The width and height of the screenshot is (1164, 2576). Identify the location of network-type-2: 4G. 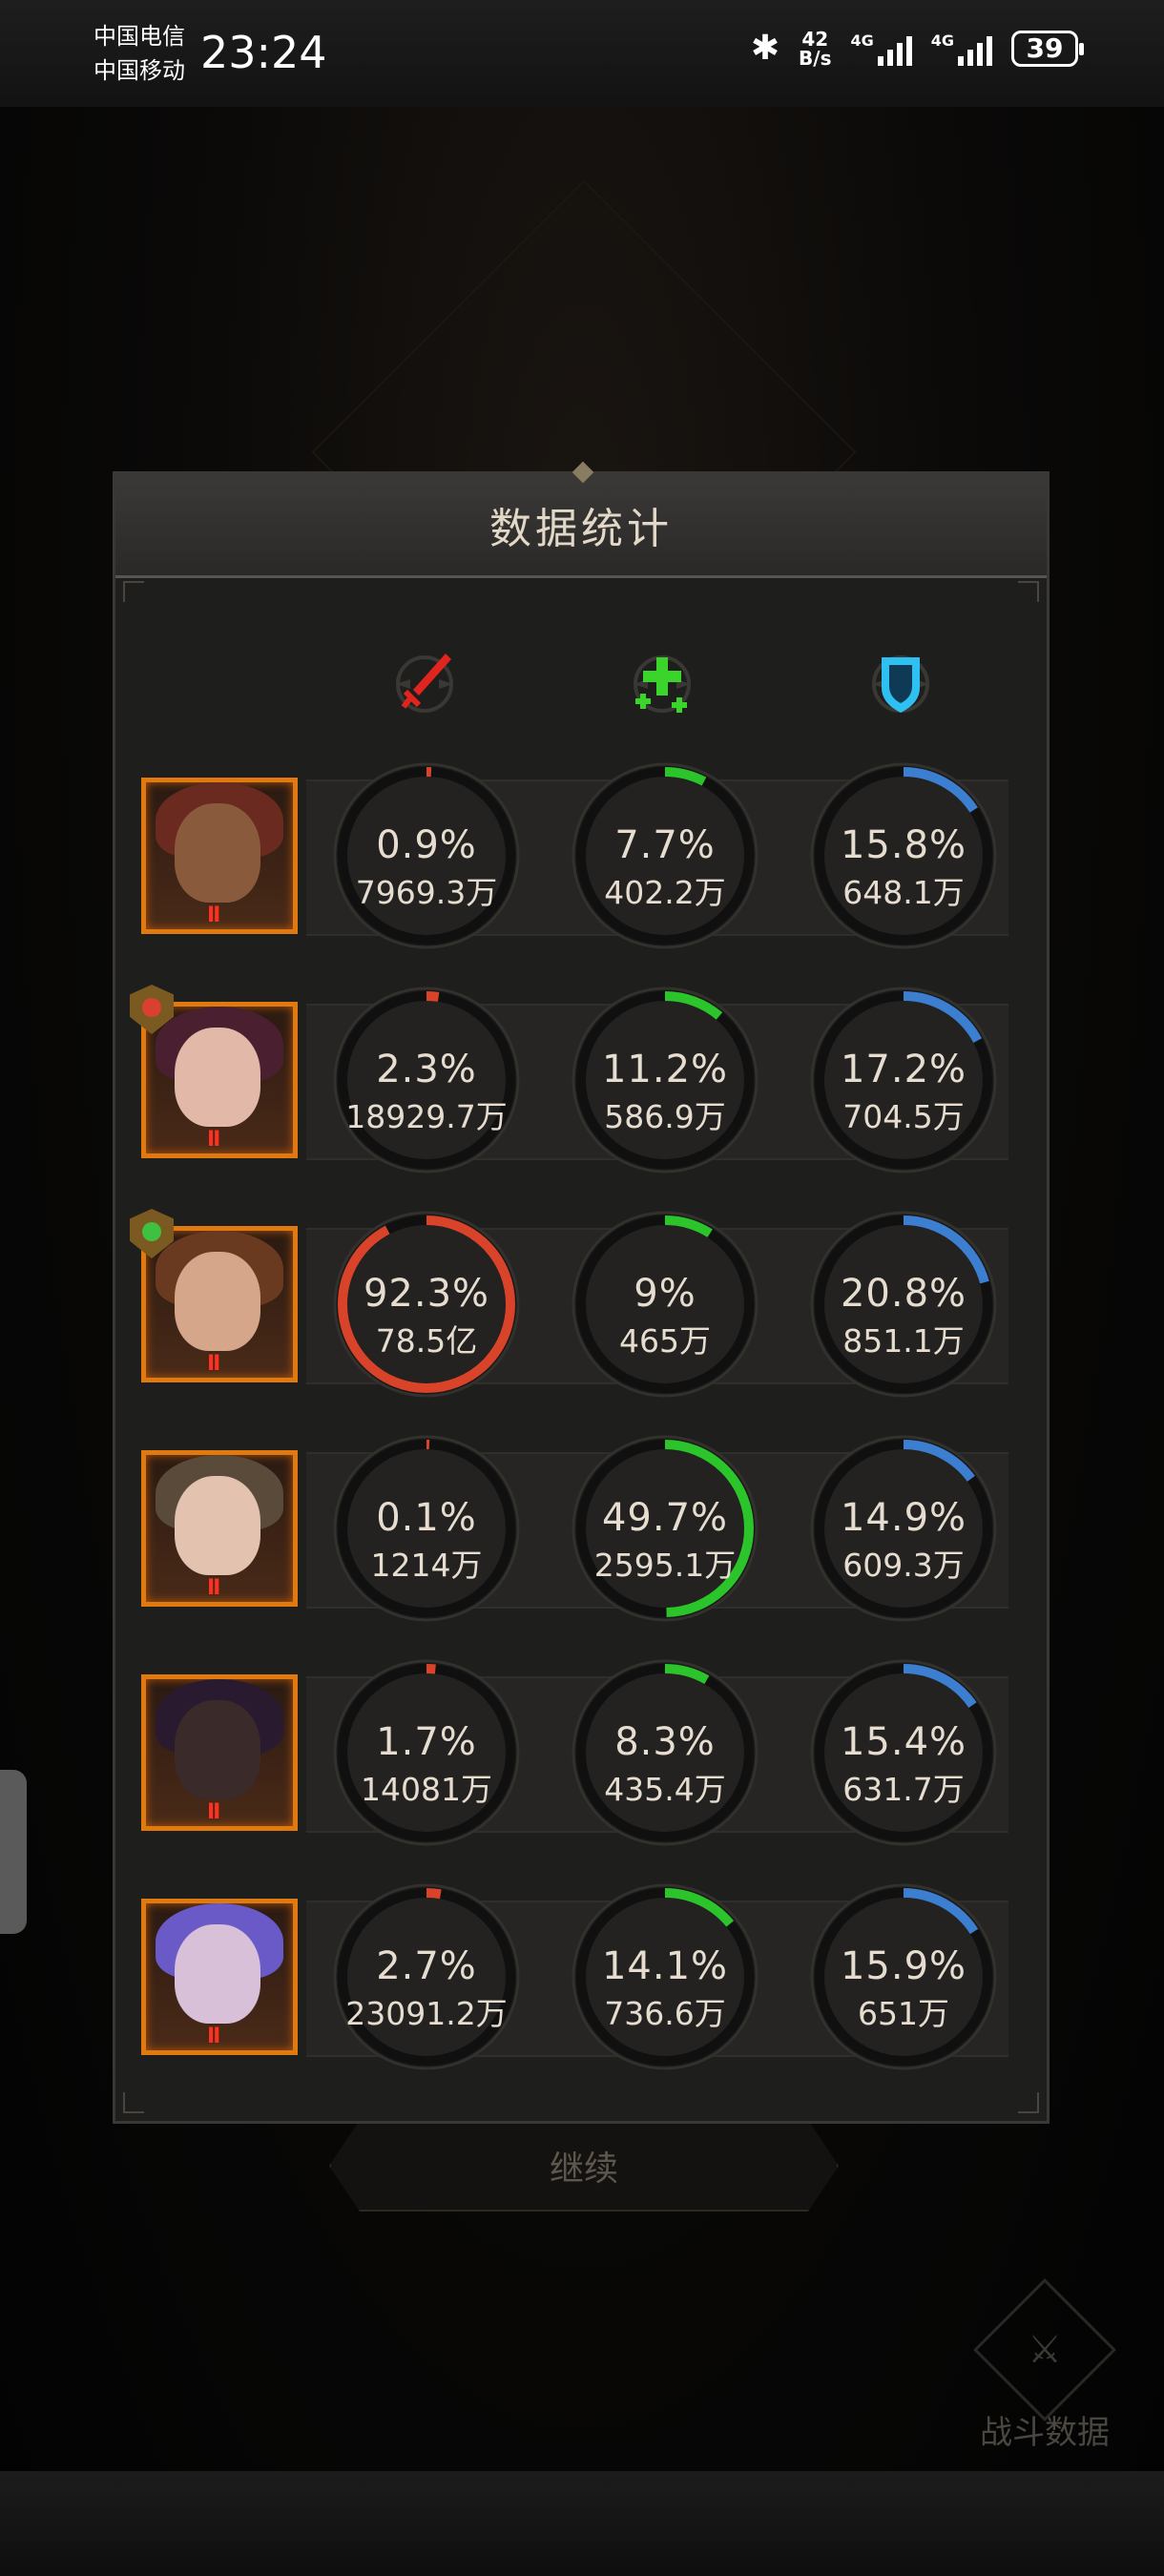
(942, 40).